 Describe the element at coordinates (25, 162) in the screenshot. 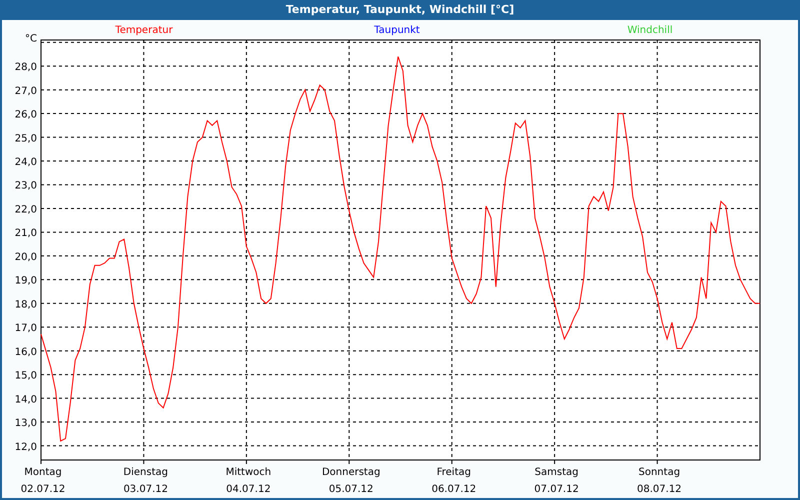

I see `axis-tick-label: 24,0` at that location.